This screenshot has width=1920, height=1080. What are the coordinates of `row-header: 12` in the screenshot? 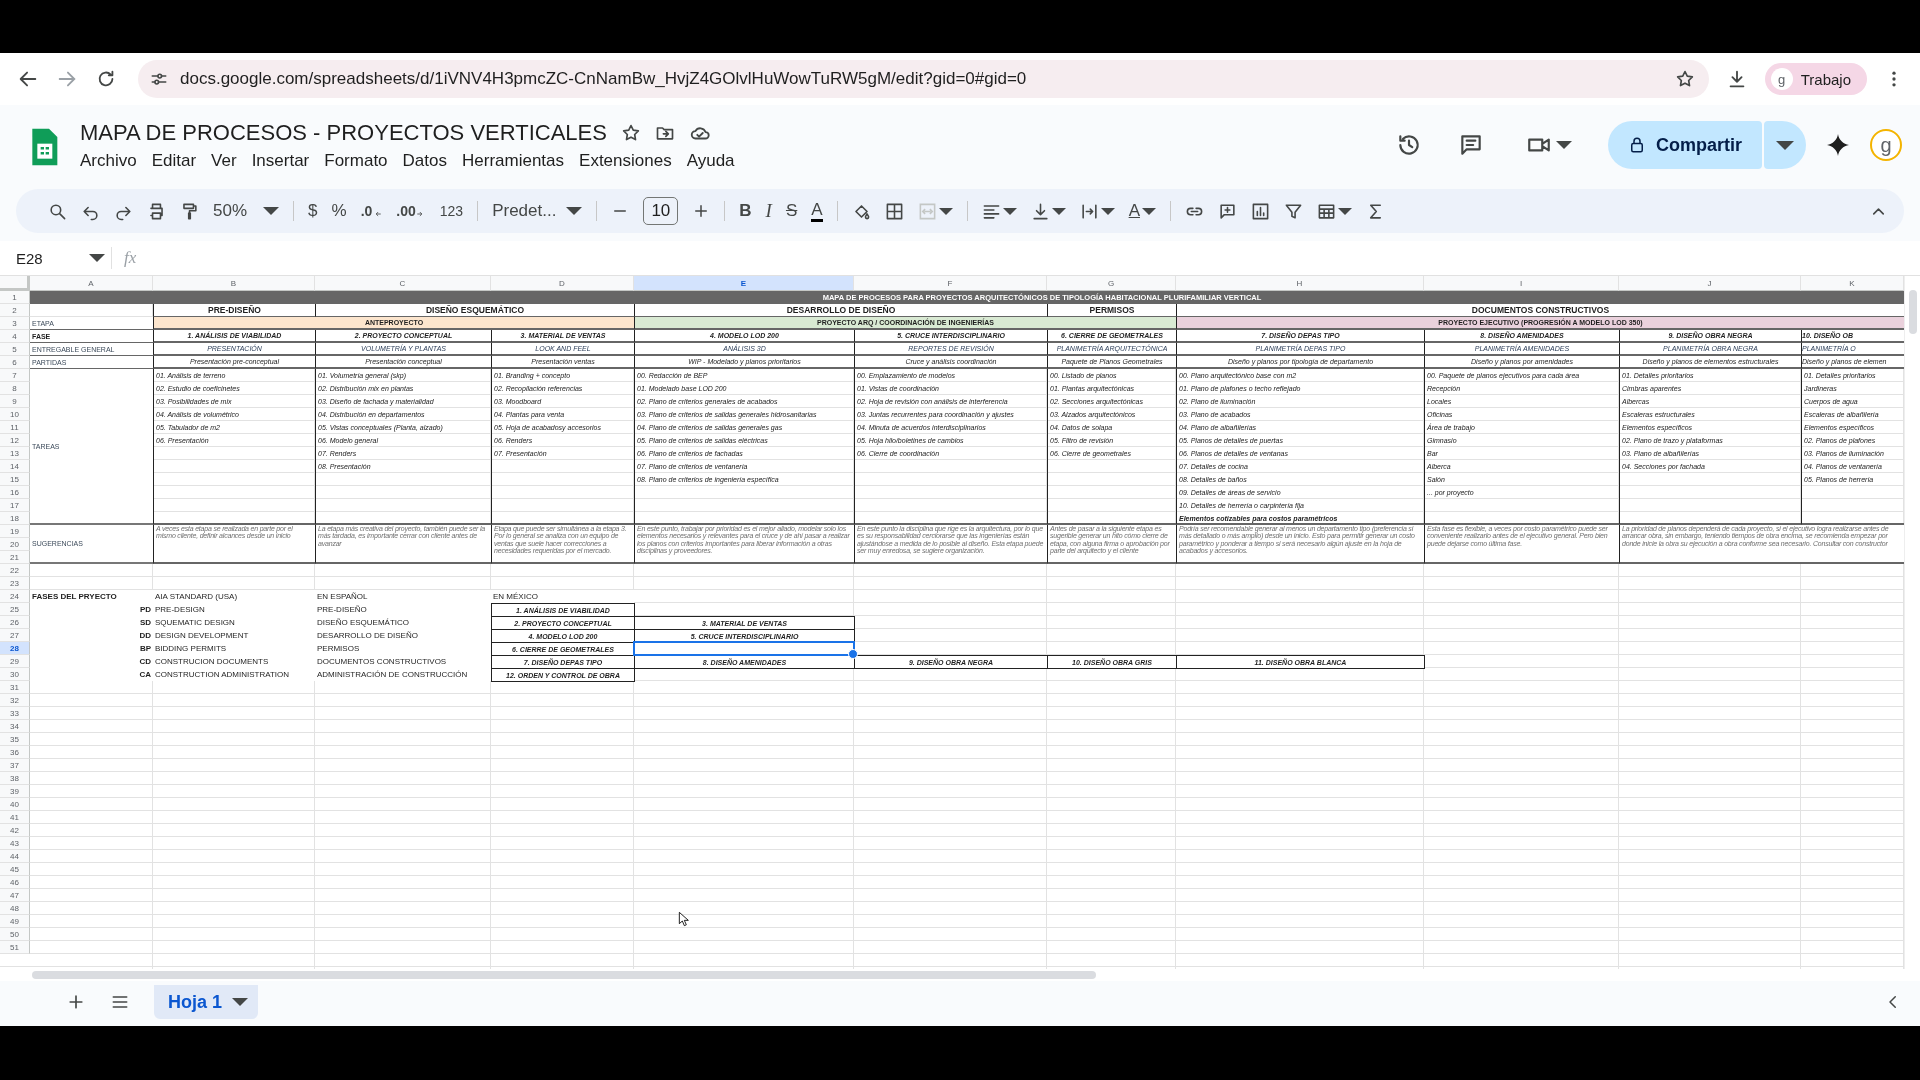 It's located at (15, 440).